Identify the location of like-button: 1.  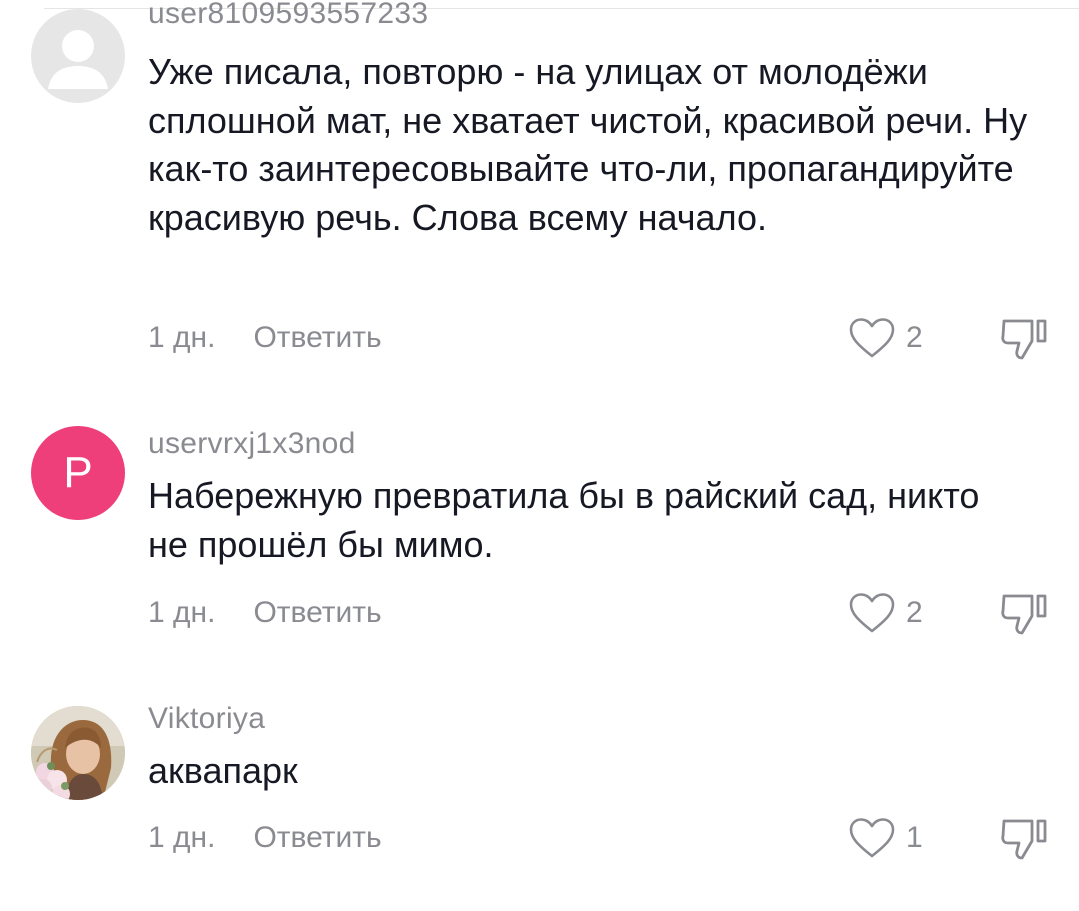
(885, 838).